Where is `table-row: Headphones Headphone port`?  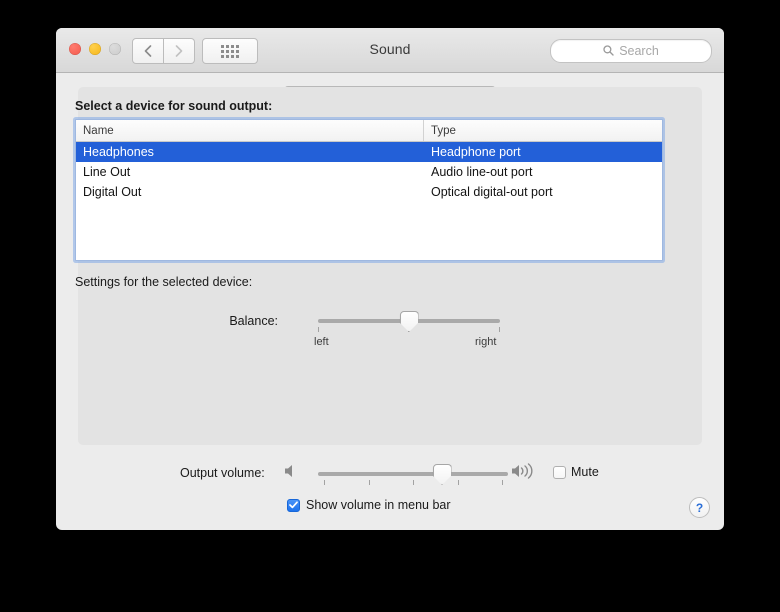 table-row: Headphones Headphone port is located at coordinates (369, 152).